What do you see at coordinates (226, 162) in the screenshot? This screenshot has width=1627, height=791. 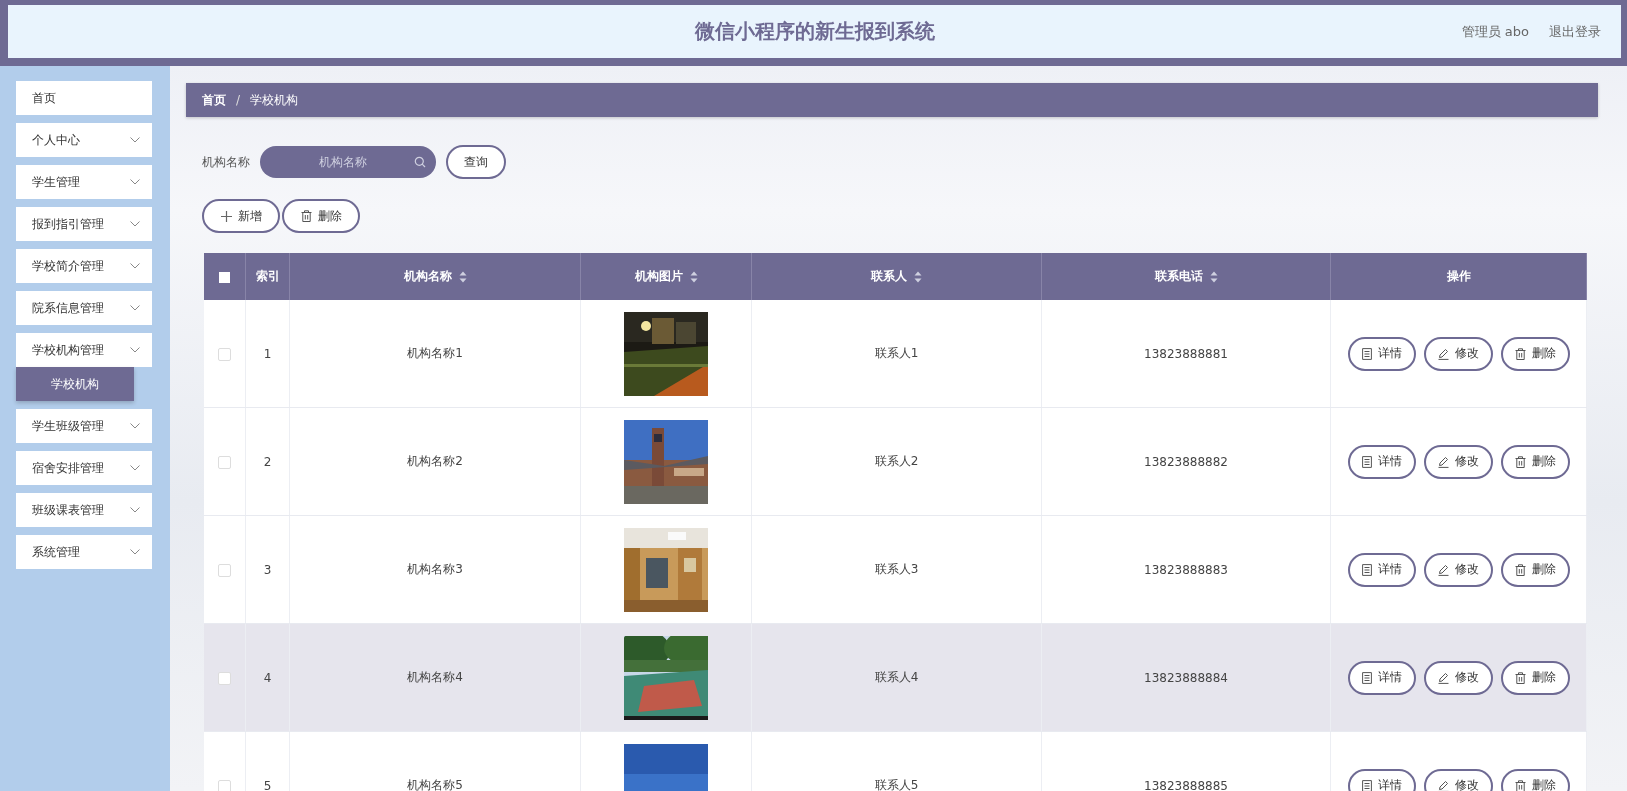 I see `search-label: 机构名称` at bounding box center [226, 162].